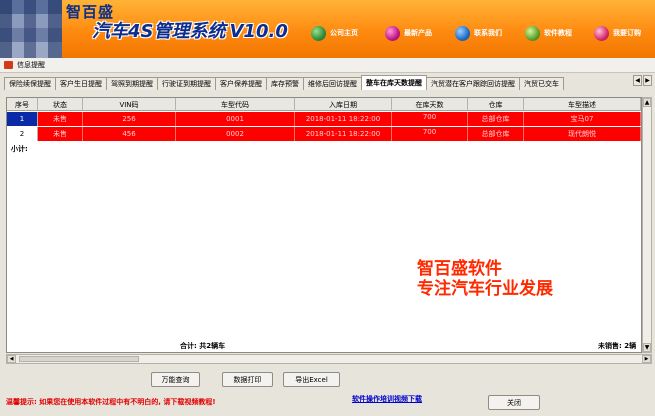 The width and height of the screenshot is (655, 416). Describe the element at coordinates (647, 225) in the screenshot. I see `grid-vertical-scrollbar: ▲ ▼` at that location.